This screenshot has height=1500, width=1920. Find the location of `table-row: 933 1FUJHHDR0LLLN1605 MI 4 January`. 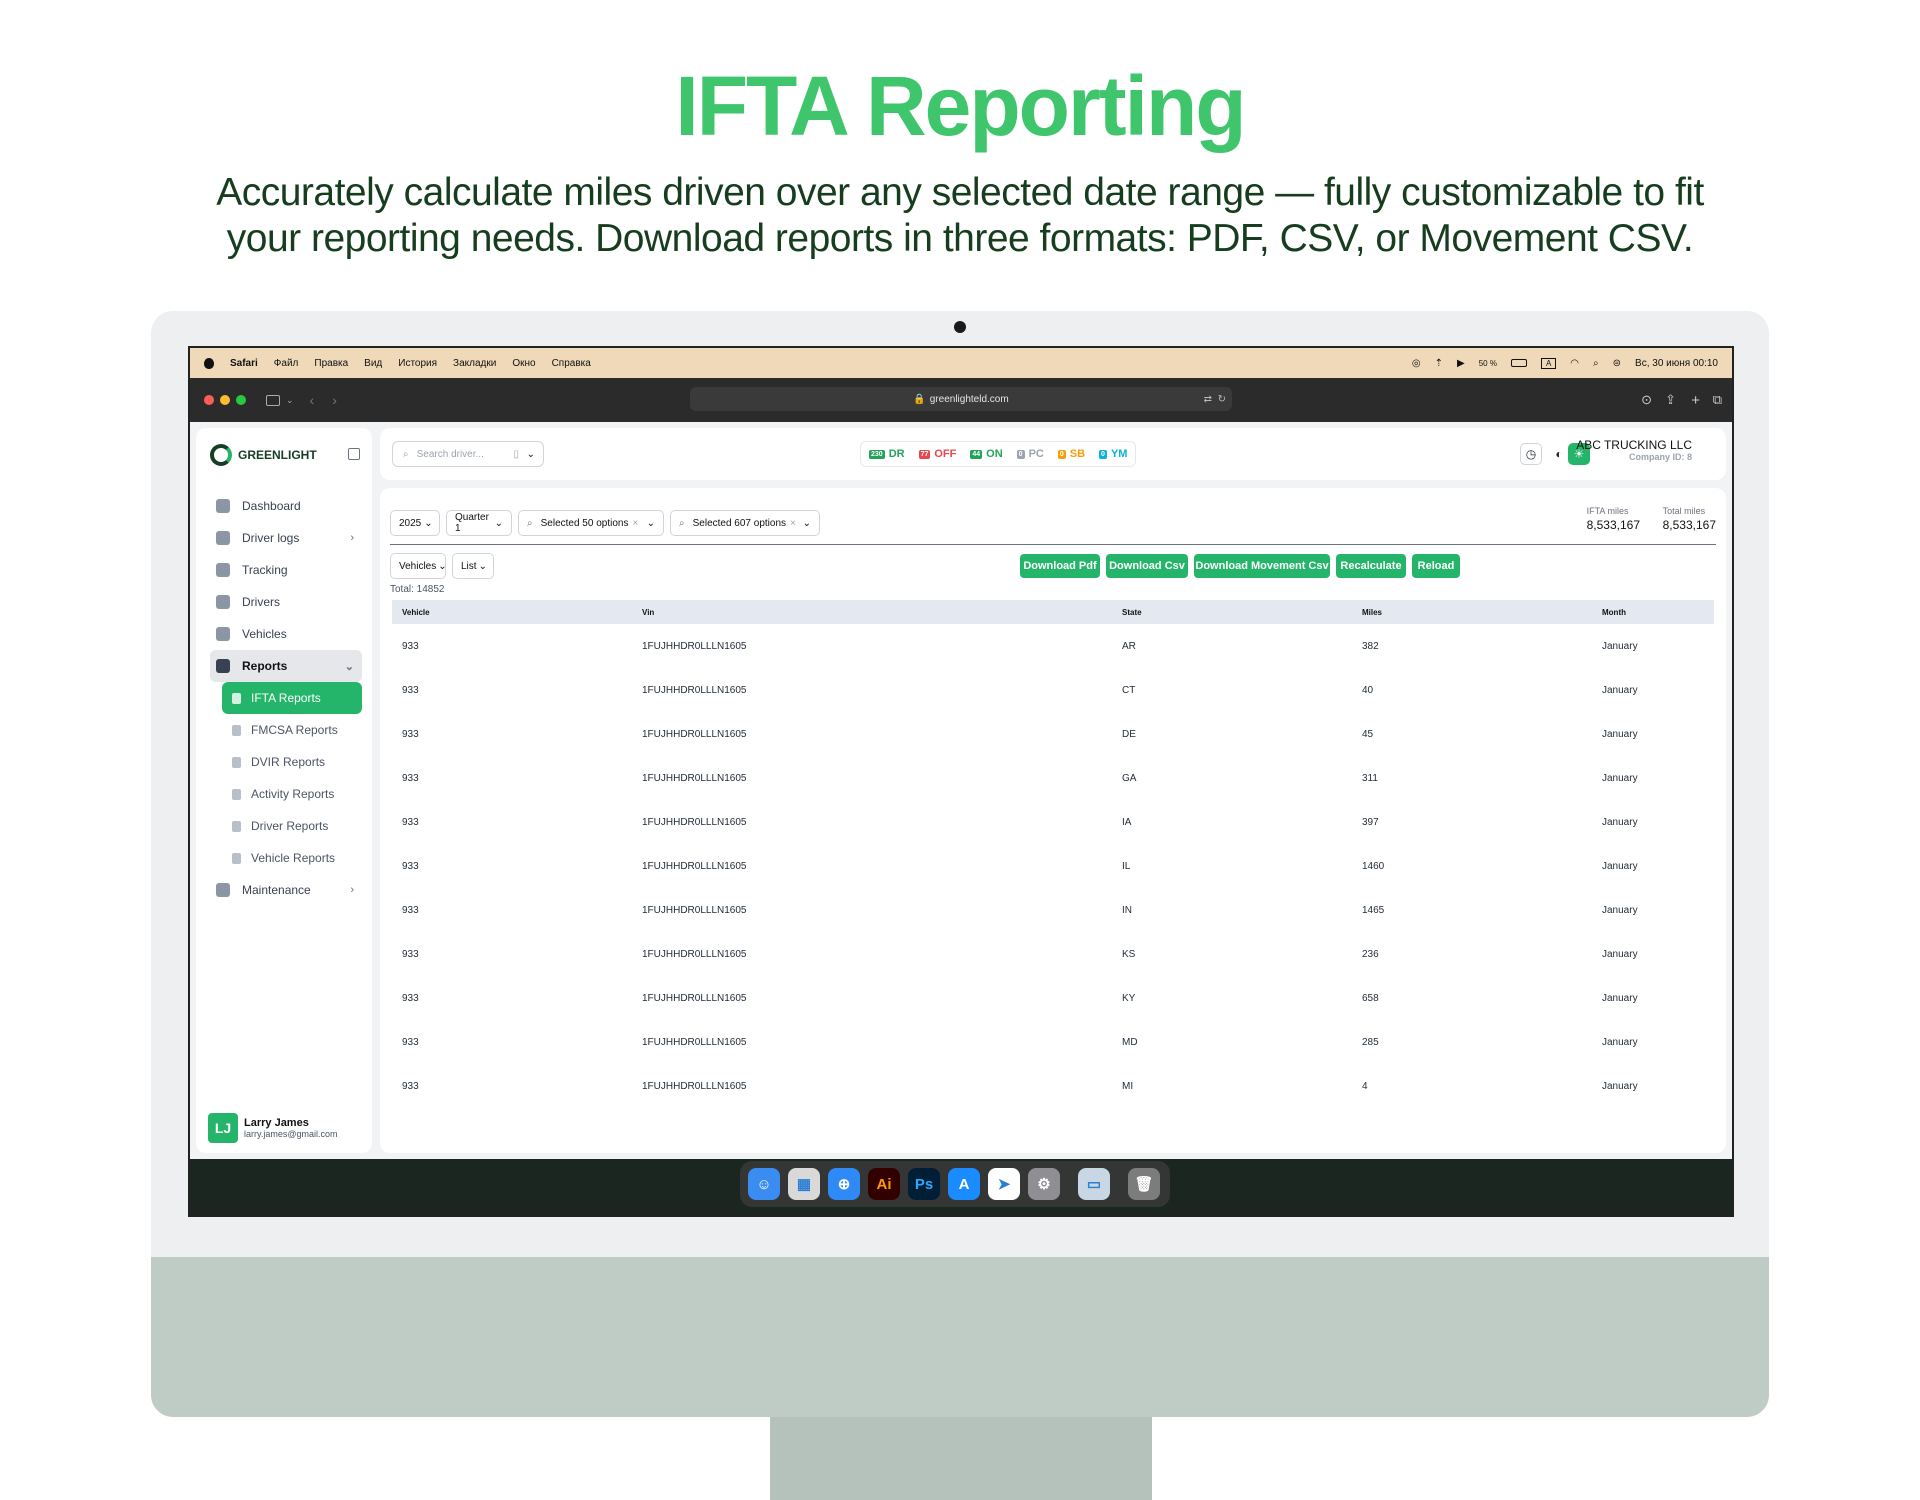

table-row: 933 1FUJHHDR0LLLN1605 MI 4 January is located at coordinates (1053, 1086).